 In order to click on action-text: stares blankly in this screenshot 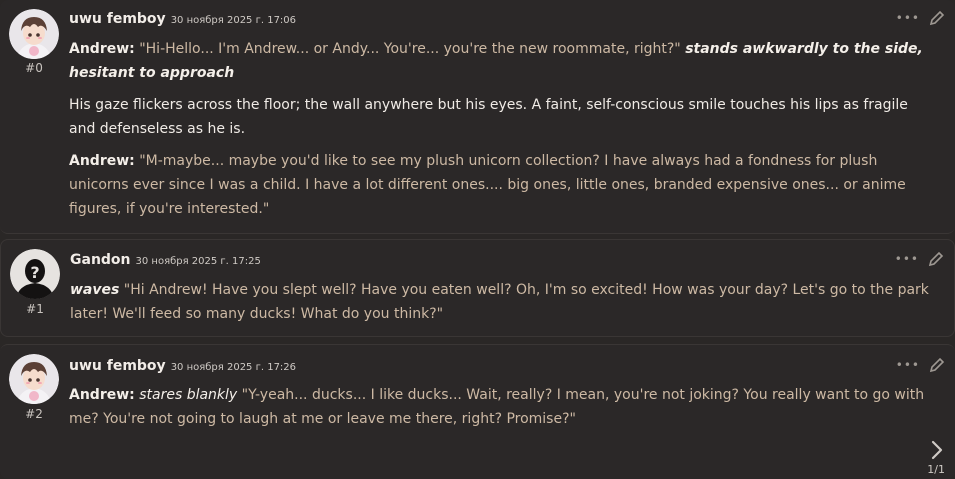, I will do `click(188, 395)`.